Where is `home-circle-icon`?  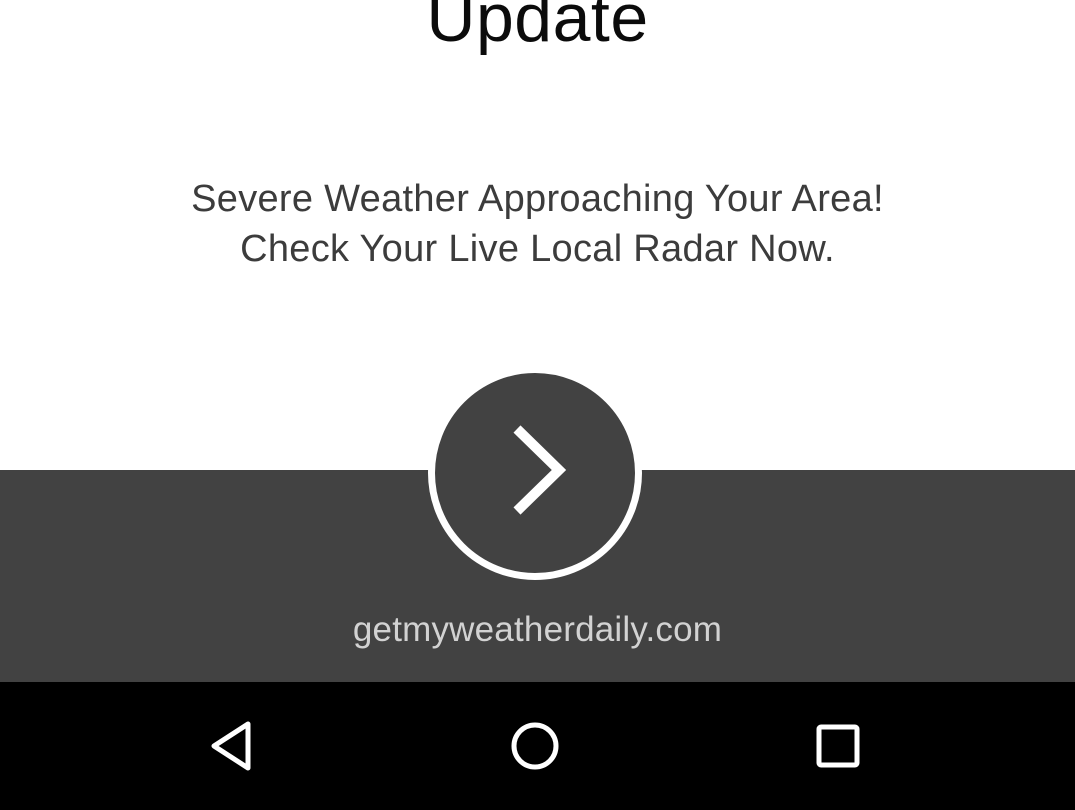
home-circle-icon is located at coordinates (535, 746).